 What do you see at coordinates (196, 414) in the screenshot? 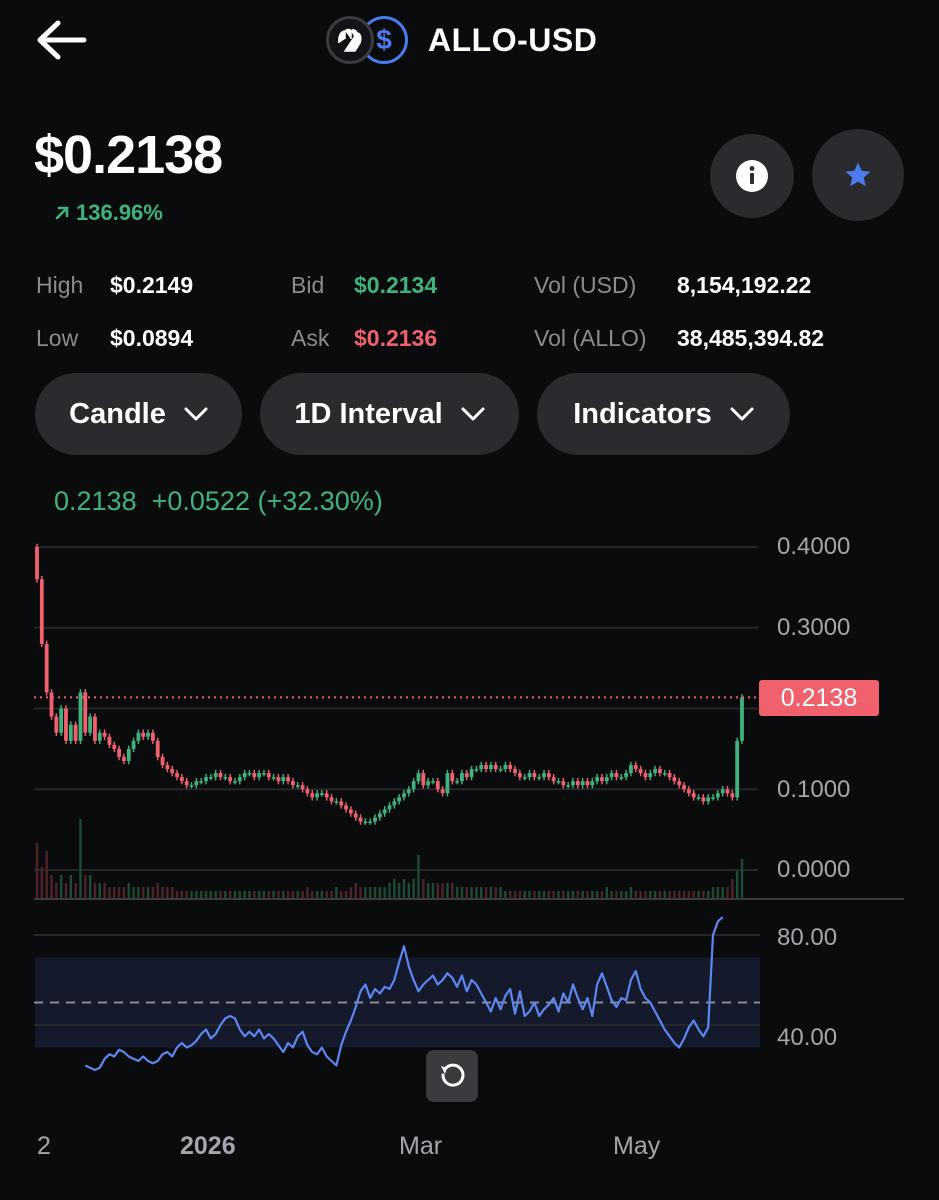
I see `chevron-down-icon` at bounding box center [196, 414].